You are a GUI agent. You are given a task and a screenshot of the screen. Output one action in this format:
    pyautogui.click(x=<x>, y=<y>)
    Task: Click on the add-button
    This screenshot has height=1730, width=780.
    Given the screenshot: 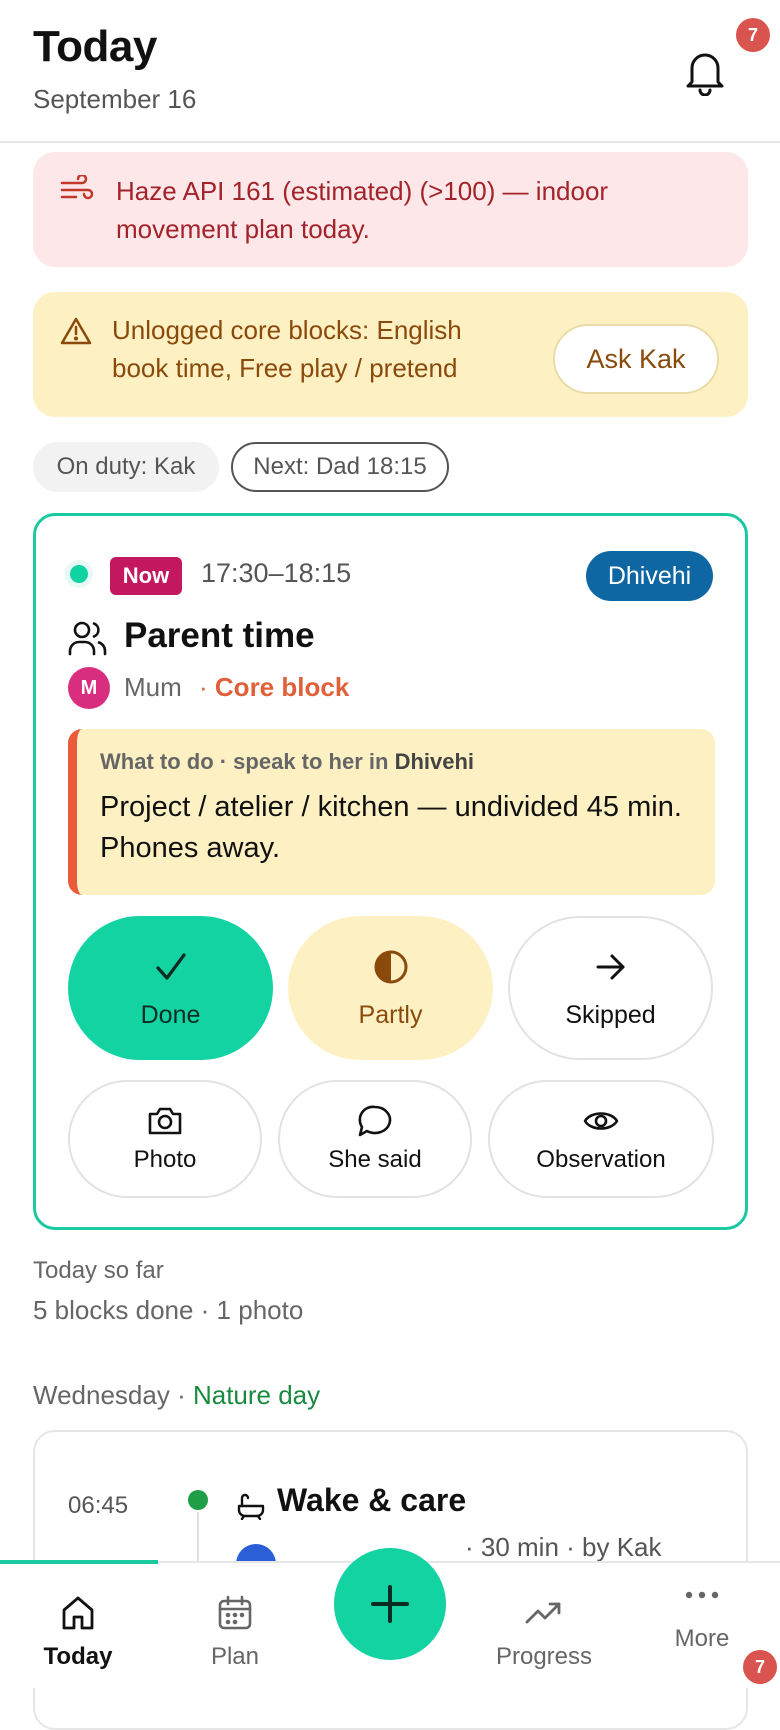 What is the action you would take?
    pyautogui.click(x=390, y=1604)
    